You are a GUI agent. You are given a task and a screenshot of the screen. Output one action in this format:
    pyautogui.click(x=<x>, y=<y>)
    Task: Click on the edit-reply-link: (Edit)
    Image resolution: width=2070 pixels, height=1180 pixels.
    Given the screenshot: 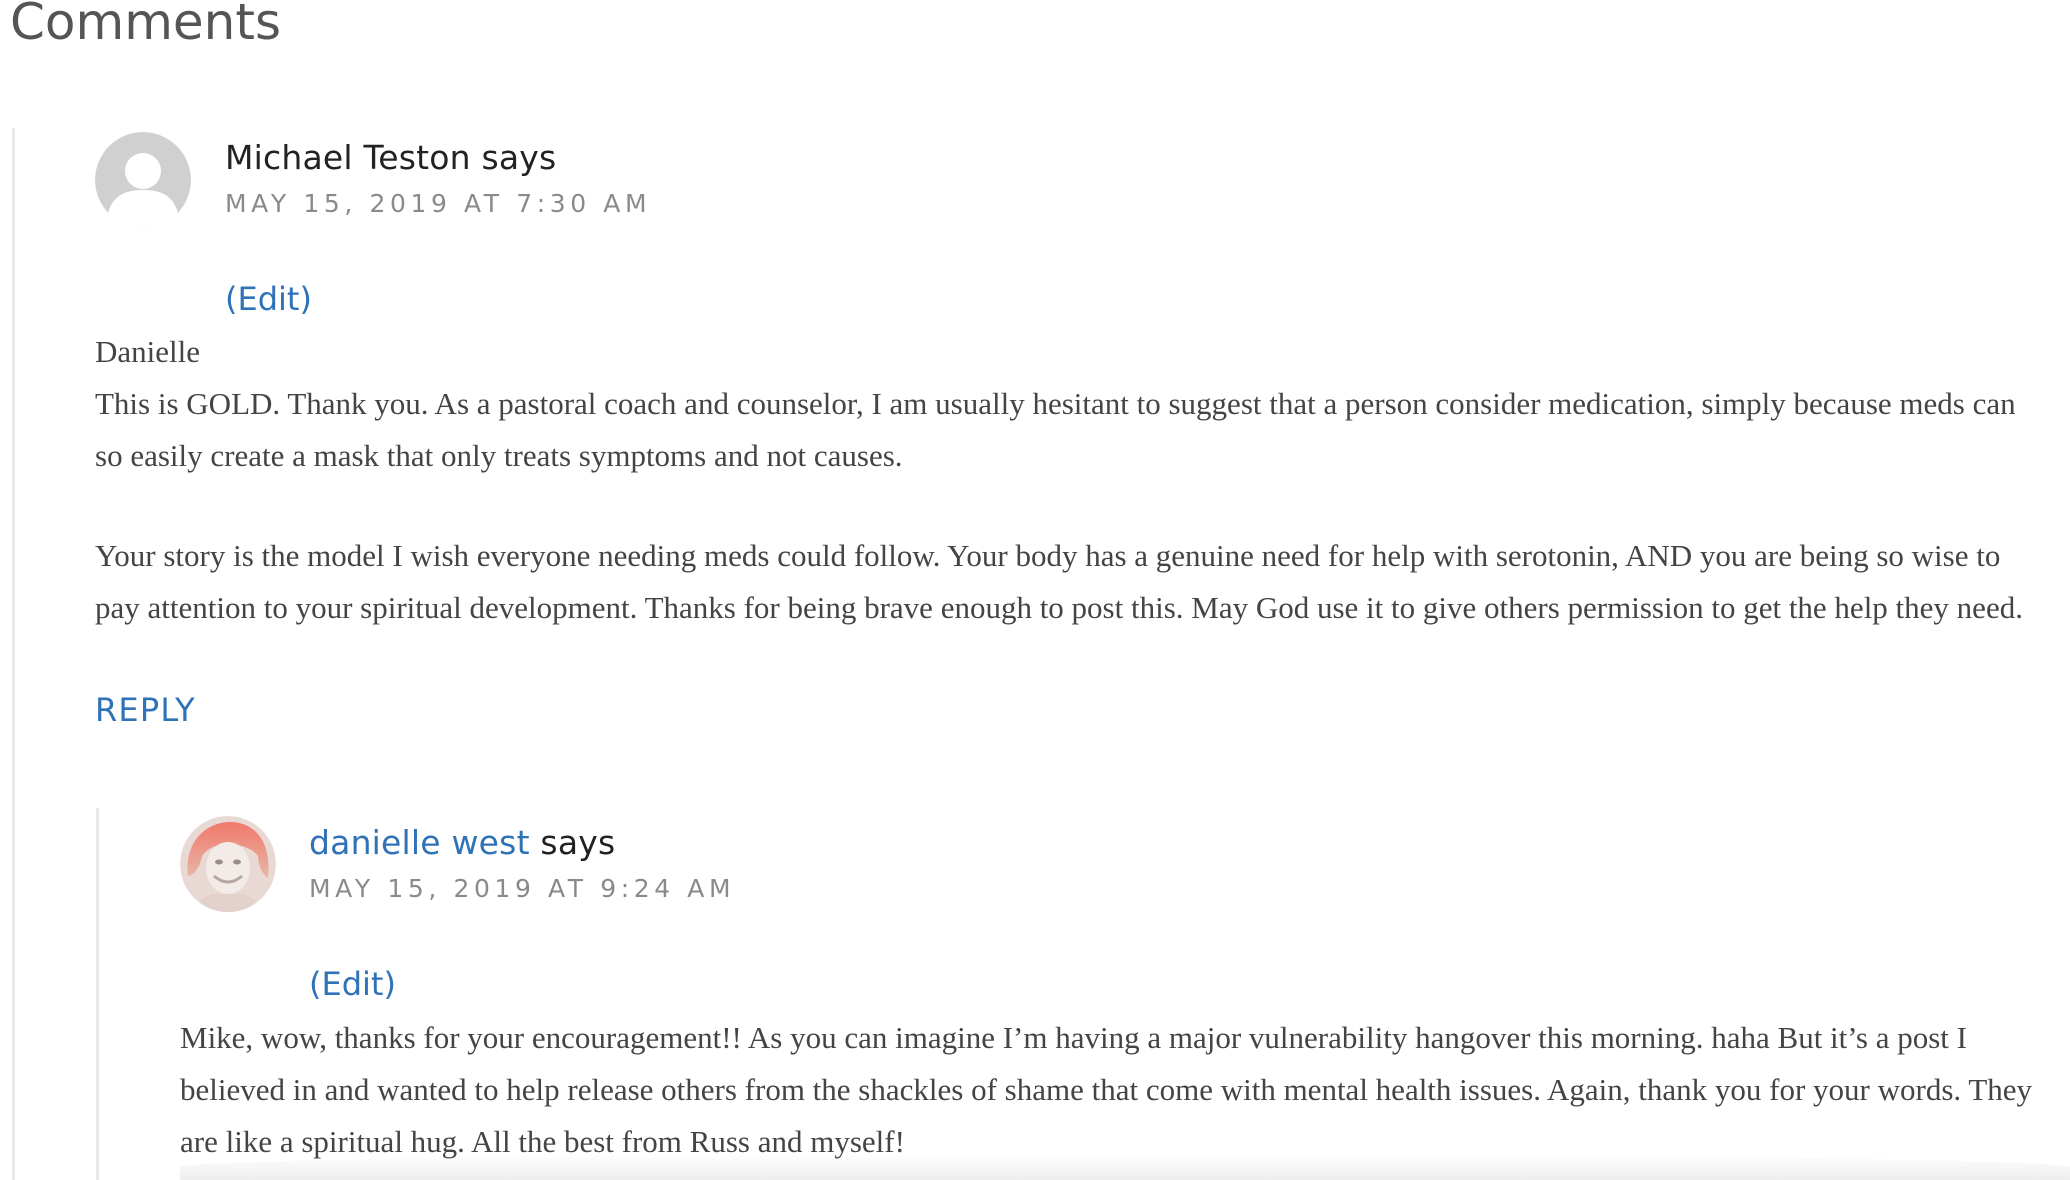 What is the action you would take?
    pyautogui.click(x=352, y=984)
    